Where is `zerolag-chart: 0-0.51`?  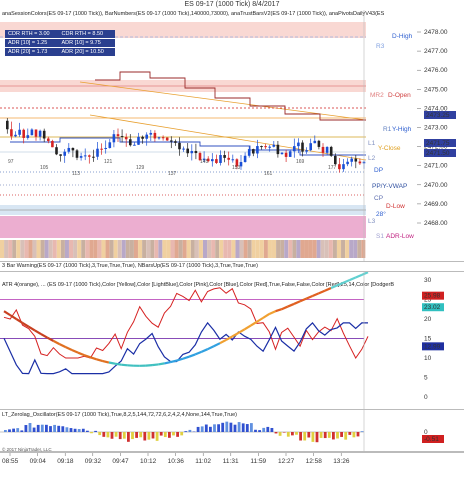 zerolag-chart: 0-0.51 is located at coordinates (232, 431).